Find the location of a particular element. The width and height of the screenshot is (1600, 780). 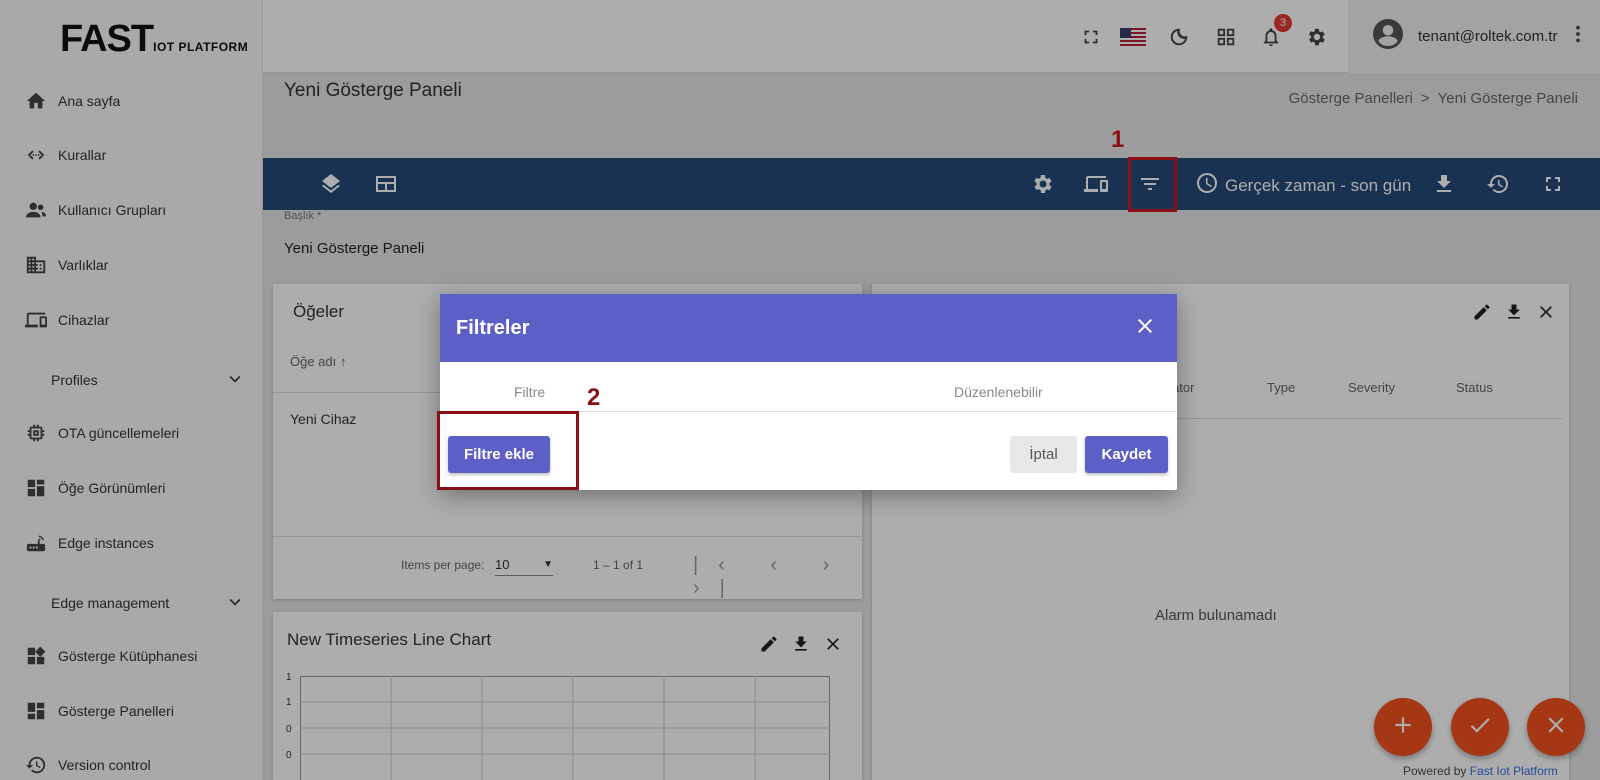

annotation-highlight-filter is located at coordinates (1152, 184).